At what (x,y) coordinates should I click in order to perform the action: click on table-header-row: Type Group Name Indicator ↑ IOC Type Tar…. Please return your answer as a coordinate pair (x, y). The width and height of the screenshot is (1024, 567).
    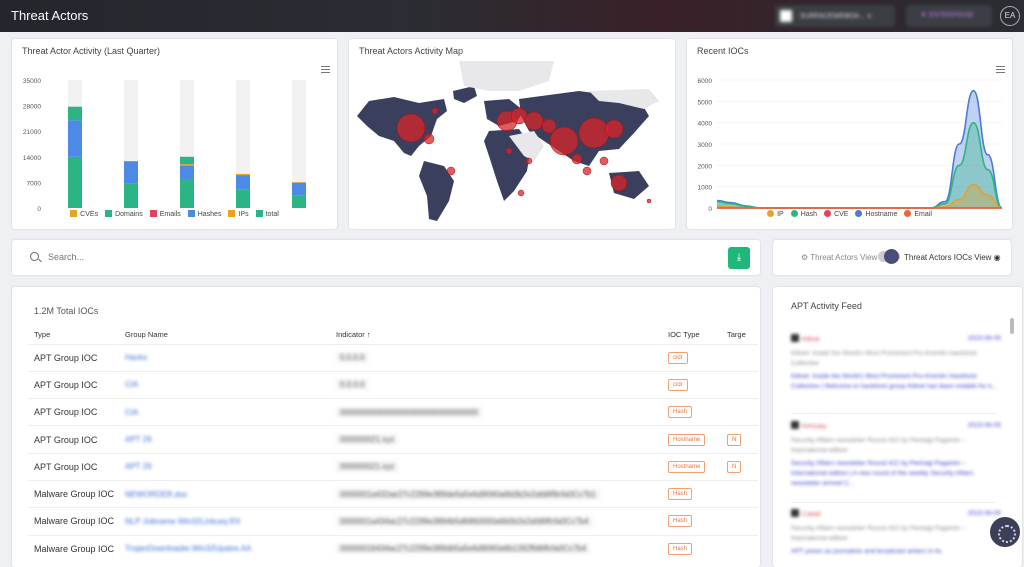
    Looking at the image, I should click on (393, 334).